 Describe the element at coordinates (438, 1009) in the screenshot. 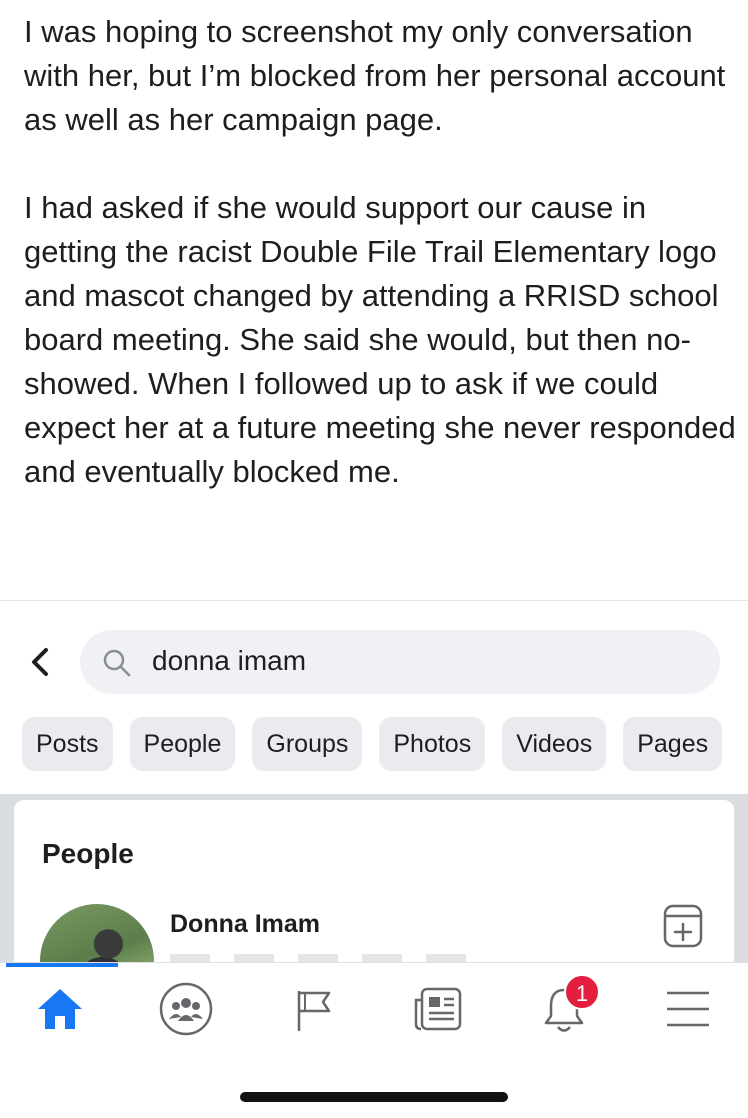

I see `news-feed-icon` at that location.